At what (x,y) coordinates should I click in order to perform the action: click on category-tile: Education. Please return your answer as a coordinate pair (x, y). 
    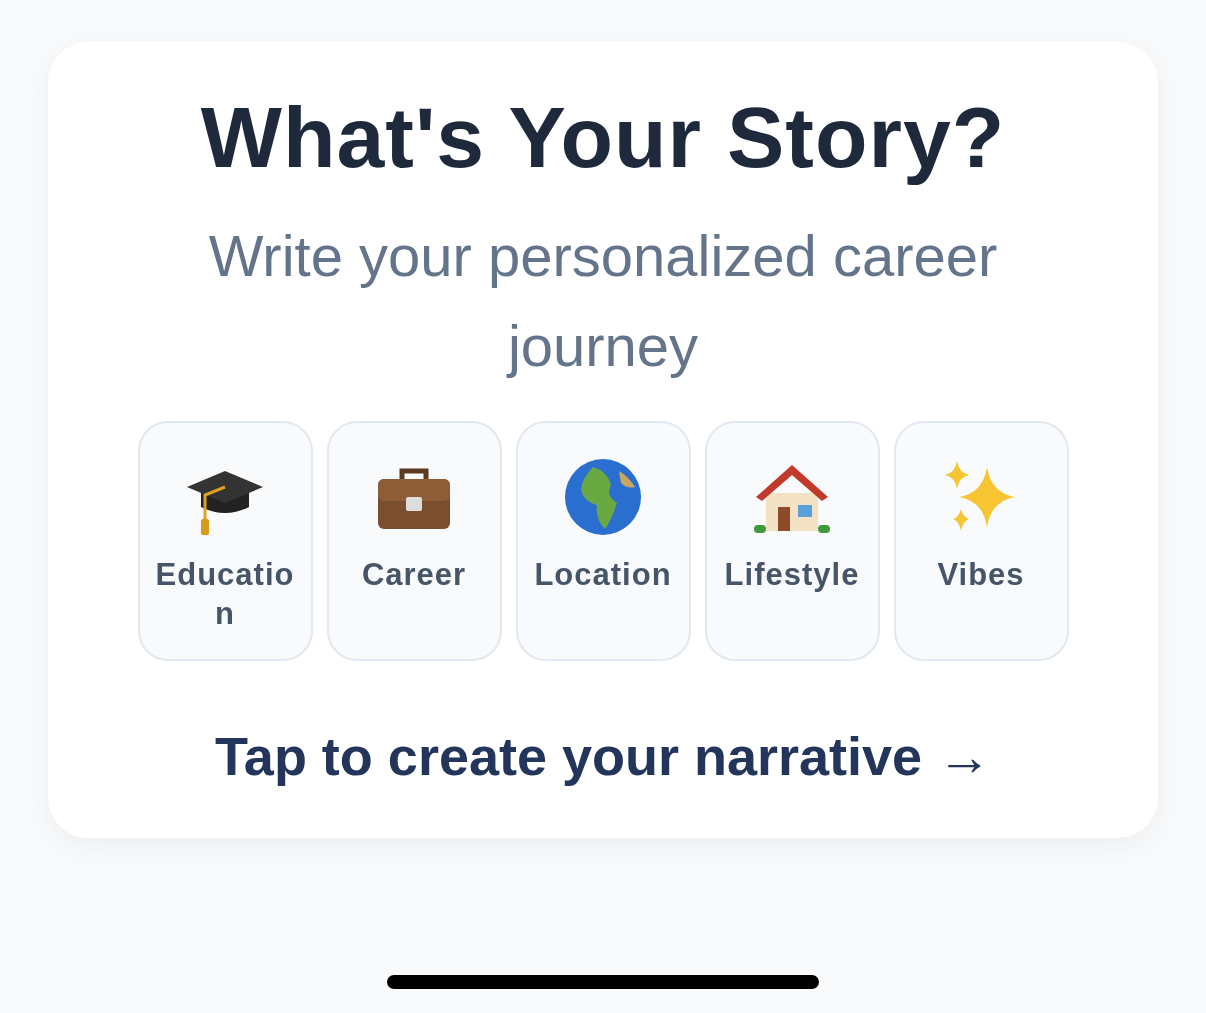
    Looking at the image, I should click on (225, 540).